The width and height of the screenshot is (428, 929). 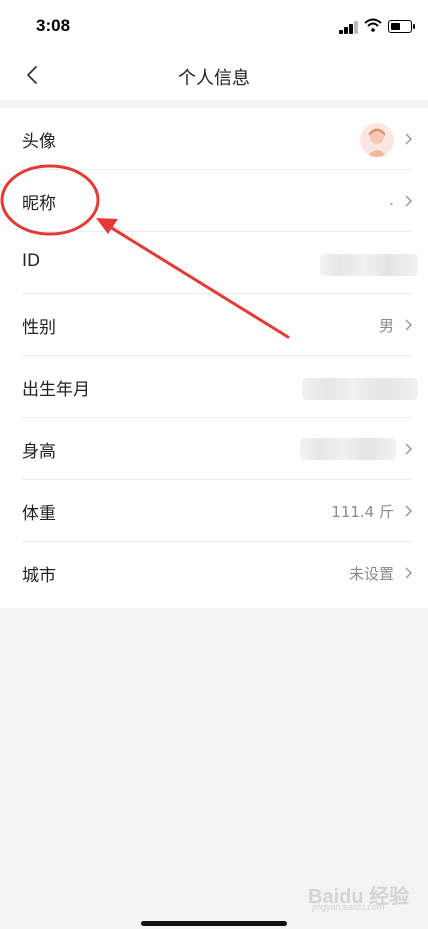 What do you see at coordinates (214, 449) in the screenshot?
I see `row-height: 身高` at bounding box center [214, 449].